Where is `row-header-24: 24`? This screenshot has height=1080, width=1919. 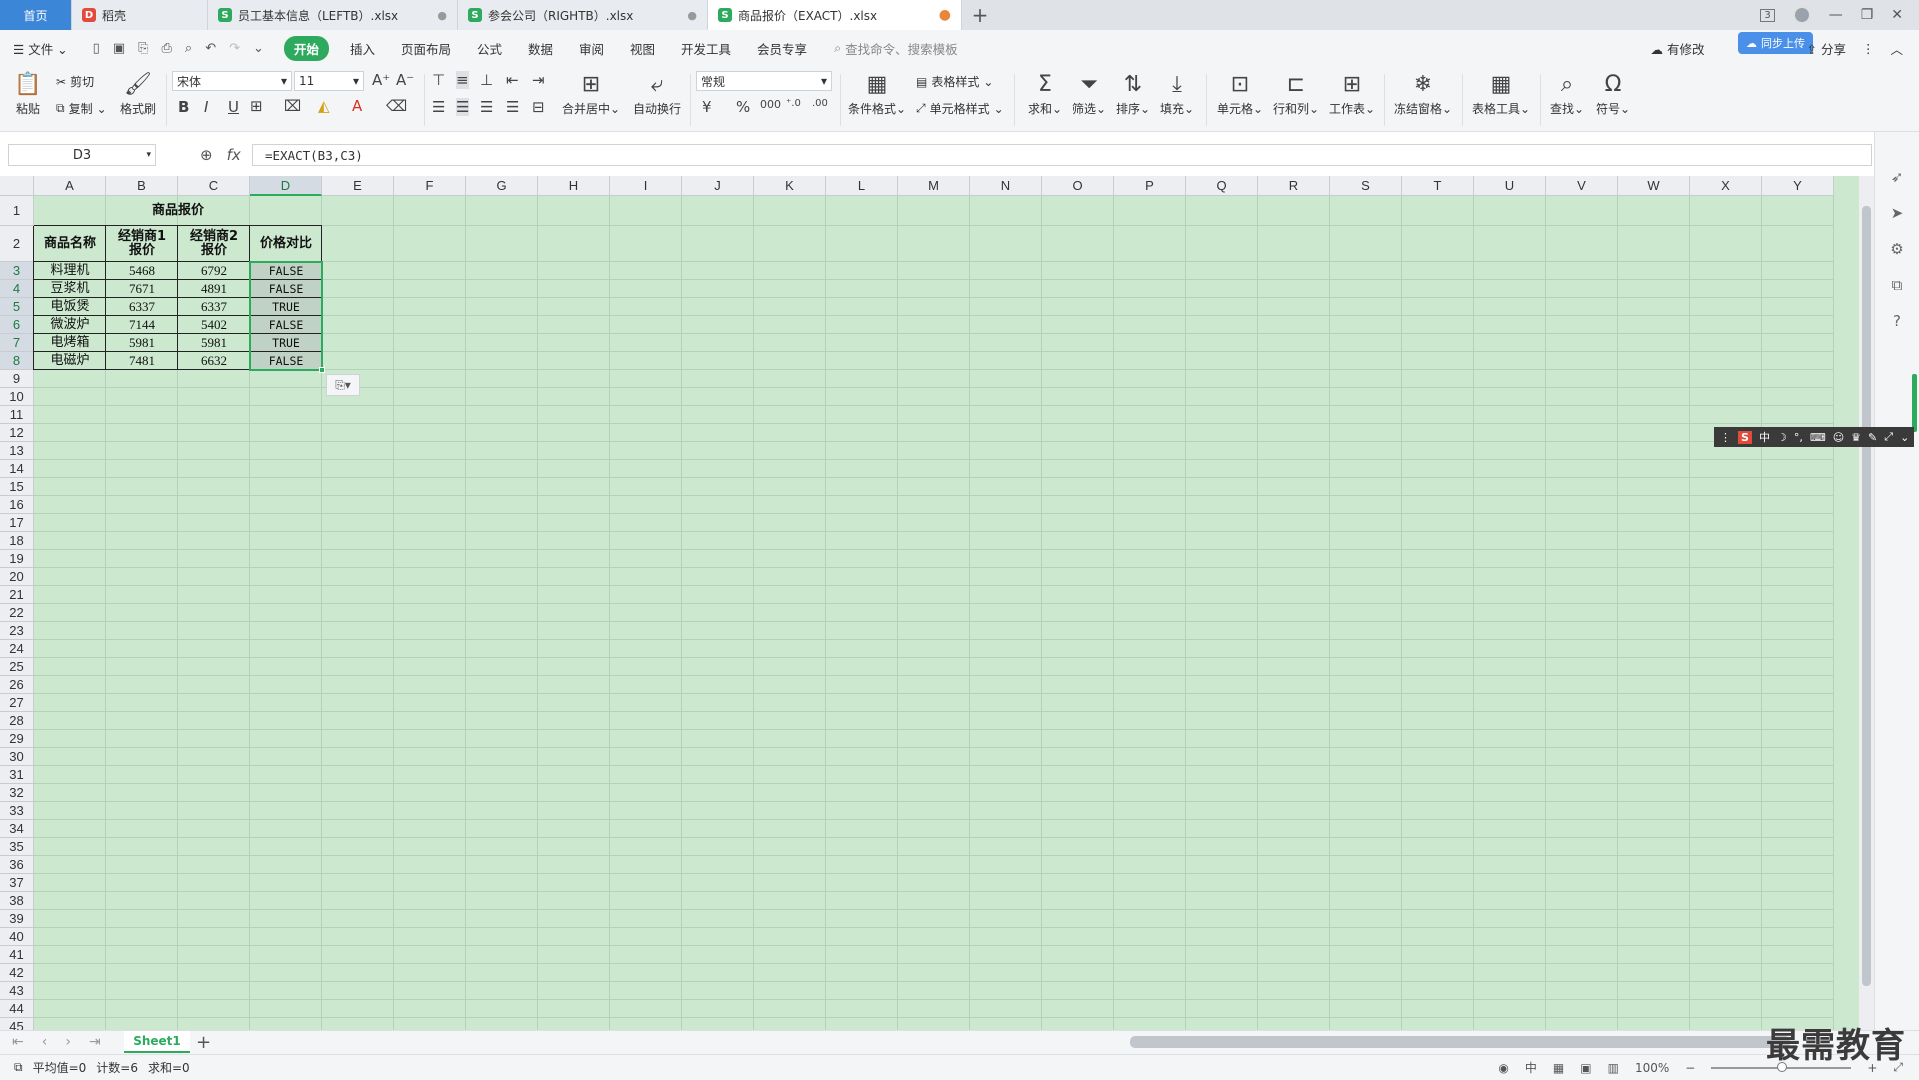
row-header-24: 24 is located at coordinates (17, 649).